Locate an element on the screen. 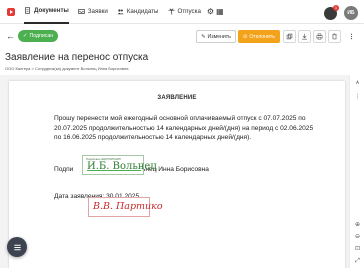  more-vertical-icon: ⋮ is located at coordinates (357, 97).